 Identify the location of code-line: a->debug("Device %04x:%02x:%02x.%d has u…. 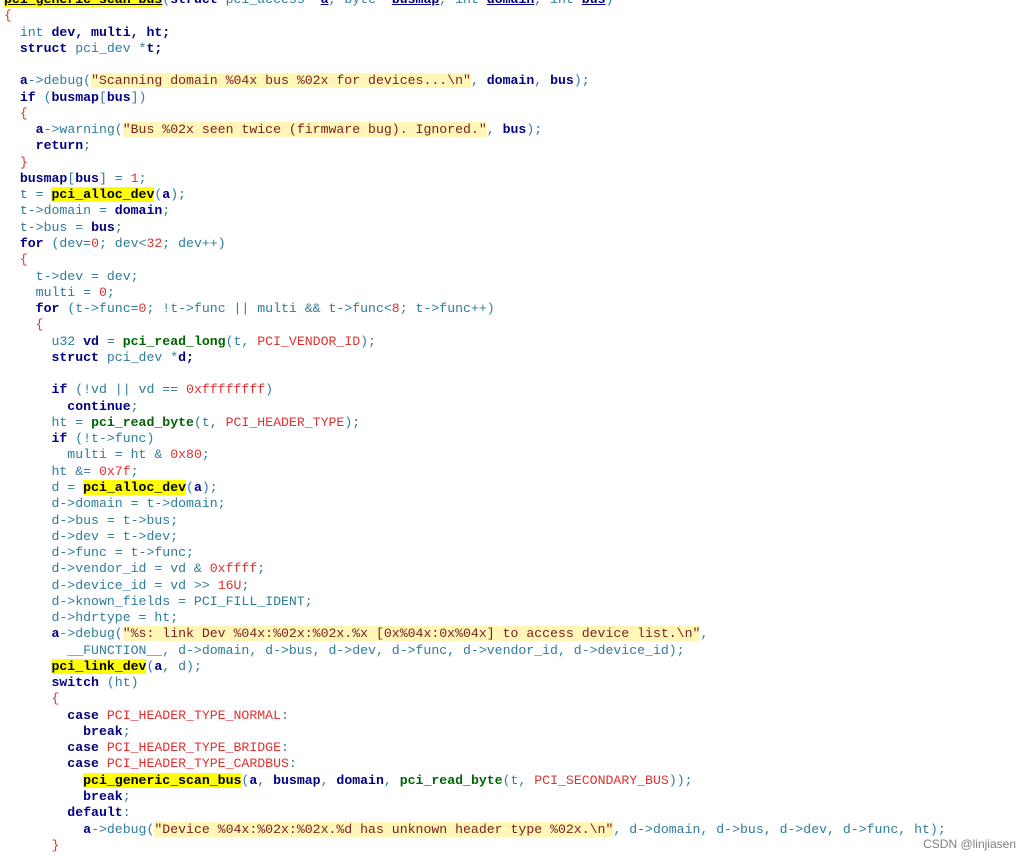
(475, 829).